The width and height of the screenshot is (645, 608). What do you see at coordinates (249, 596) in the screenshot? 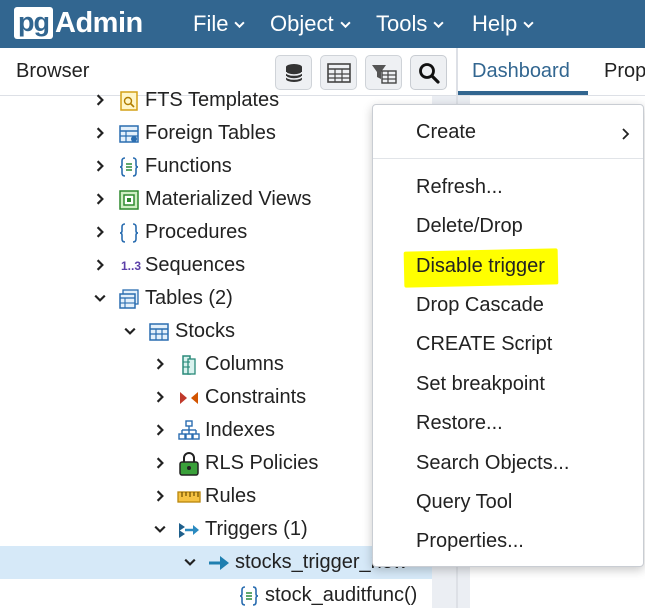
I see `function-icon` at bounding box center [249, 596].